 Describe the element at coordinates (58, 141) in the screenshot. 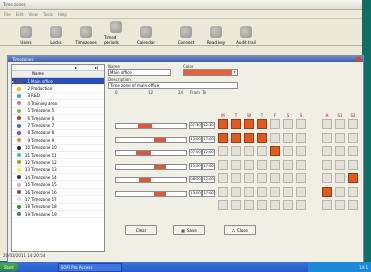

I see `list-item: 9 Timezone 9` at that location.